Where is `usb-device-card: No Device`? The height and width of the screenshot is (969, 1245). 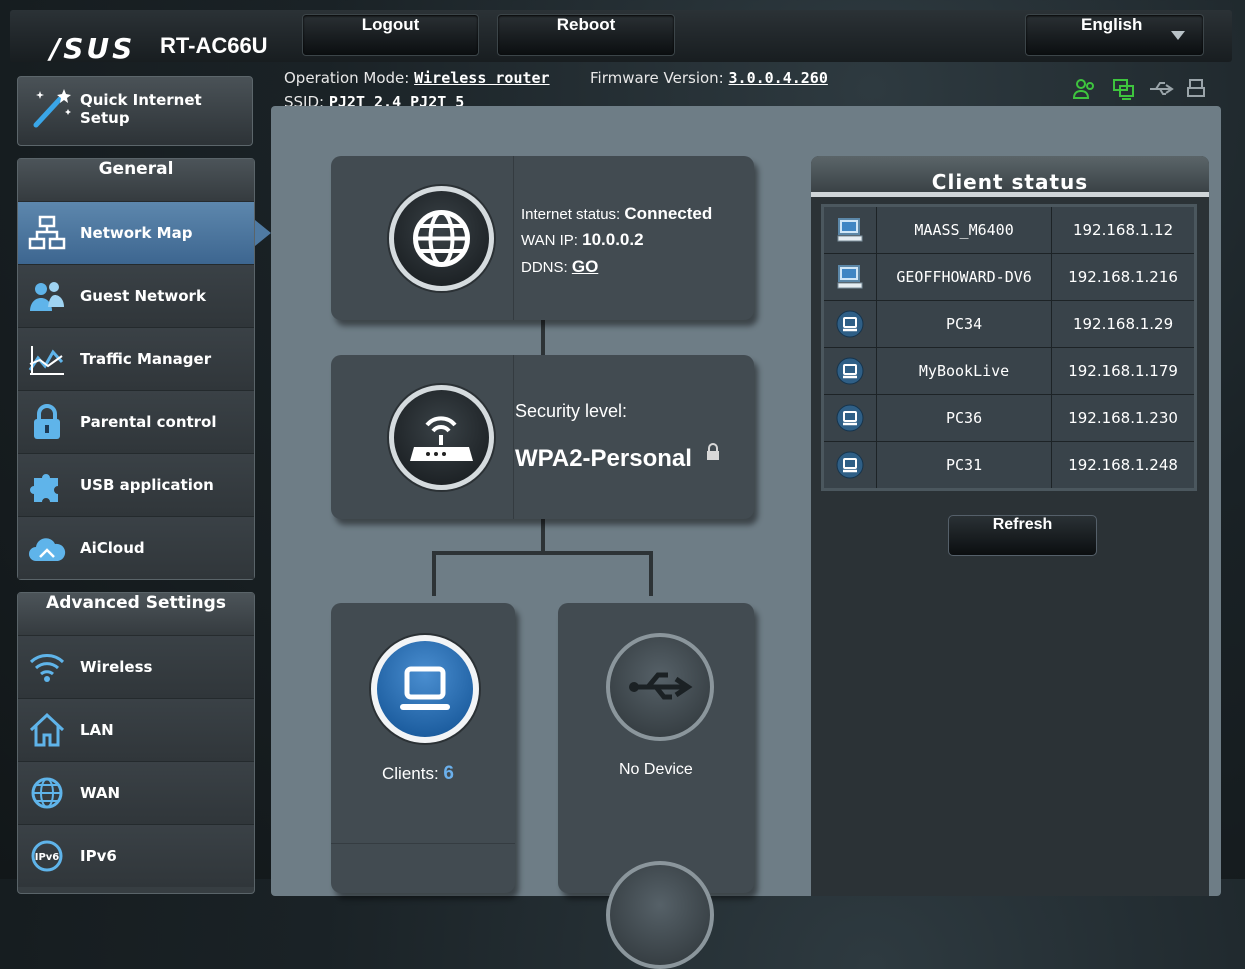 usb-device-card: No Device is located at coordinates (656, 786).